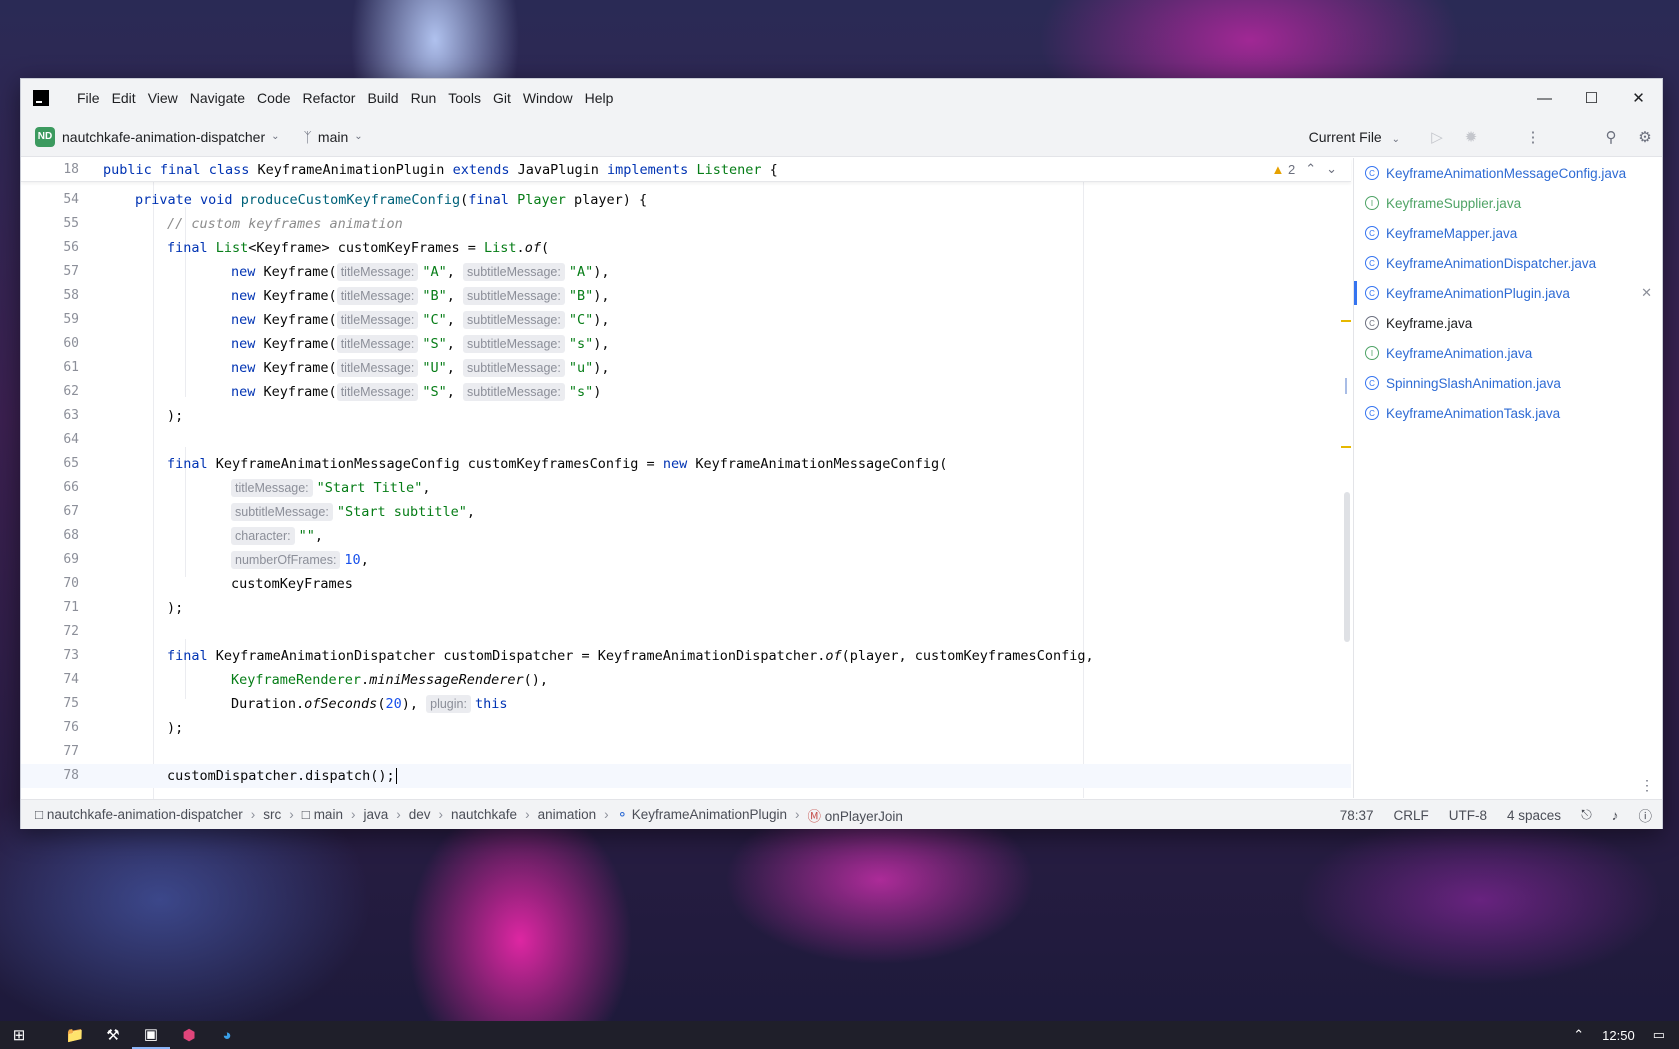  Describe the element at coordinates (1646, 815) in the screenshot. I see `info-icon: ⓘ` at that location.